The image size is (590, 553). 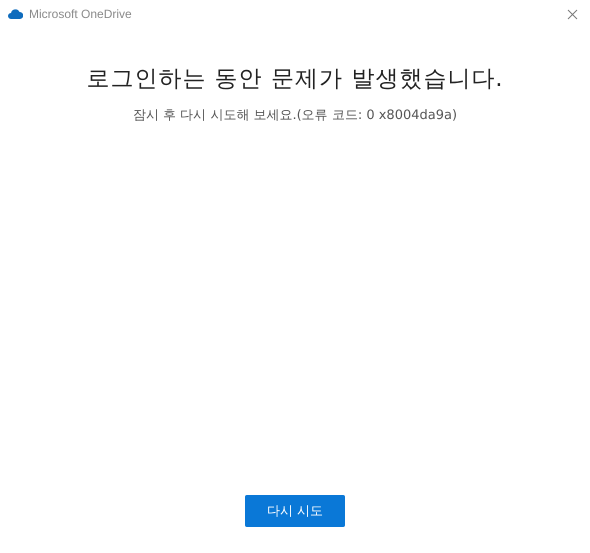 What do you see at coordinates (572, 14) in the screenshot?
I see `close-icon` at bounding box center [572, 14].